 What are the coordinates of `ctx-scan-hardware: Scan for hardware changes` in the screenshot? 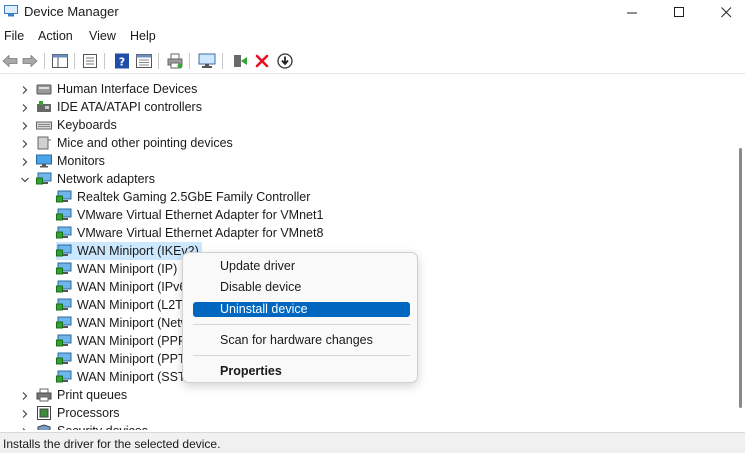 It's located at (301, 340).